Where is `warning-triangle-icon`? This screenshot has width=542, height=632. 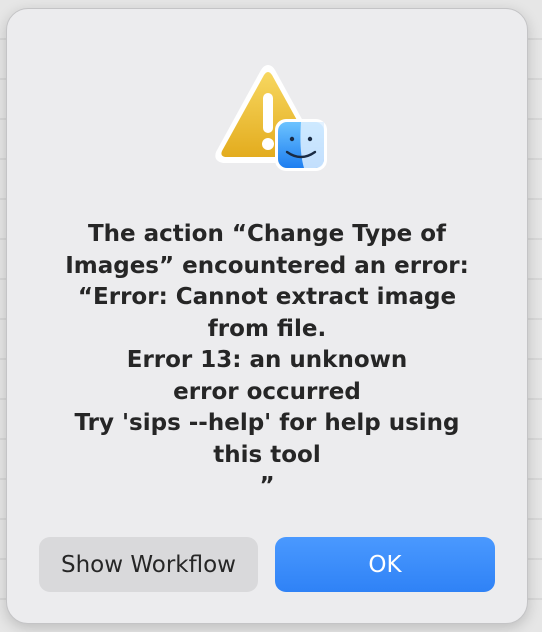 warning-triangle-icon is located at coordinates (271, 118).